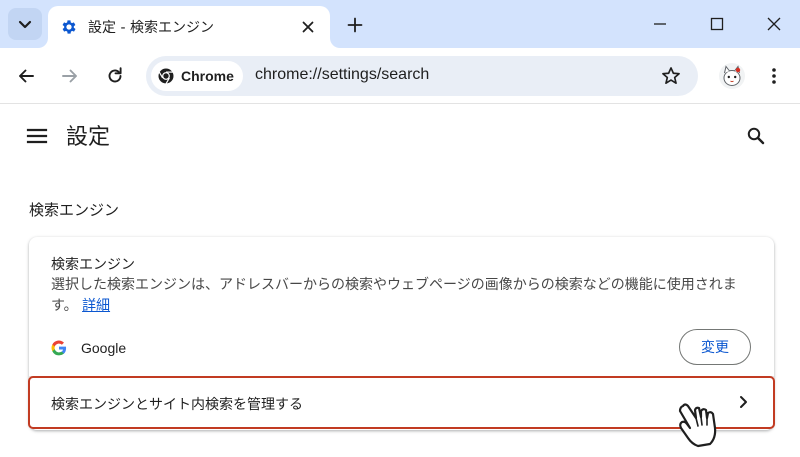  What do you see at coordinates (715, 347) in the screenshot?
I see `change-engine-button: 変更` at bounding box center [715, 347].